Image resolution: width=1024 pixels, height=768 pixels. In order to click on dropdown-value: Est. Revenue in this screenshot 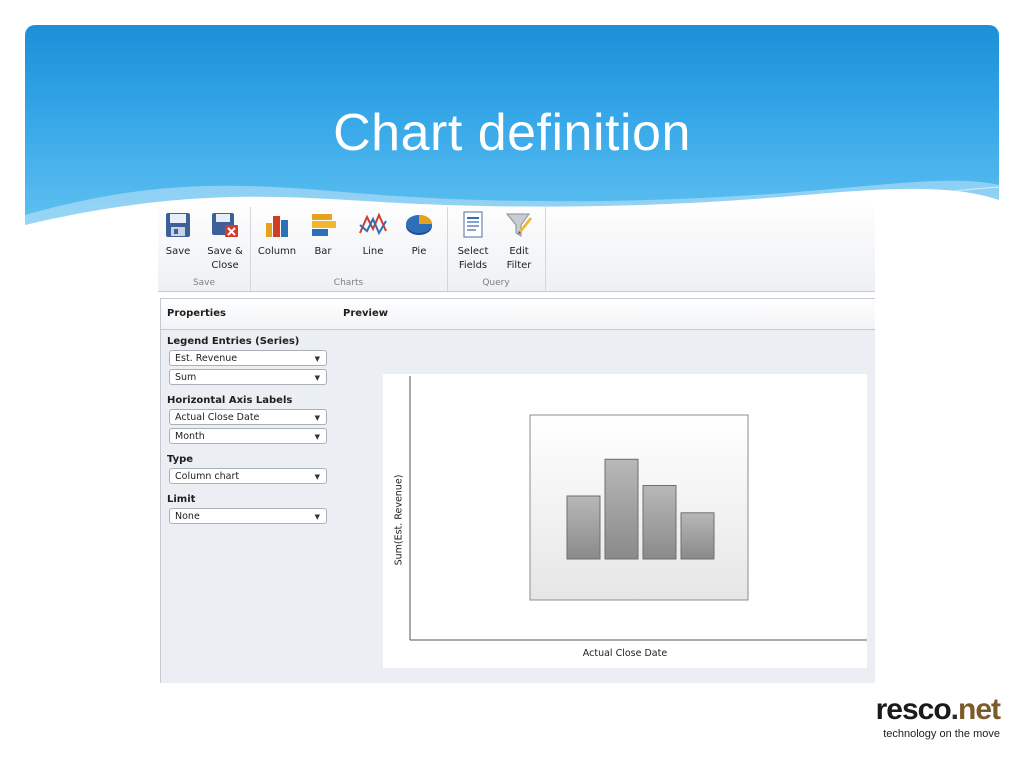, I will do `click(206, 358)`.